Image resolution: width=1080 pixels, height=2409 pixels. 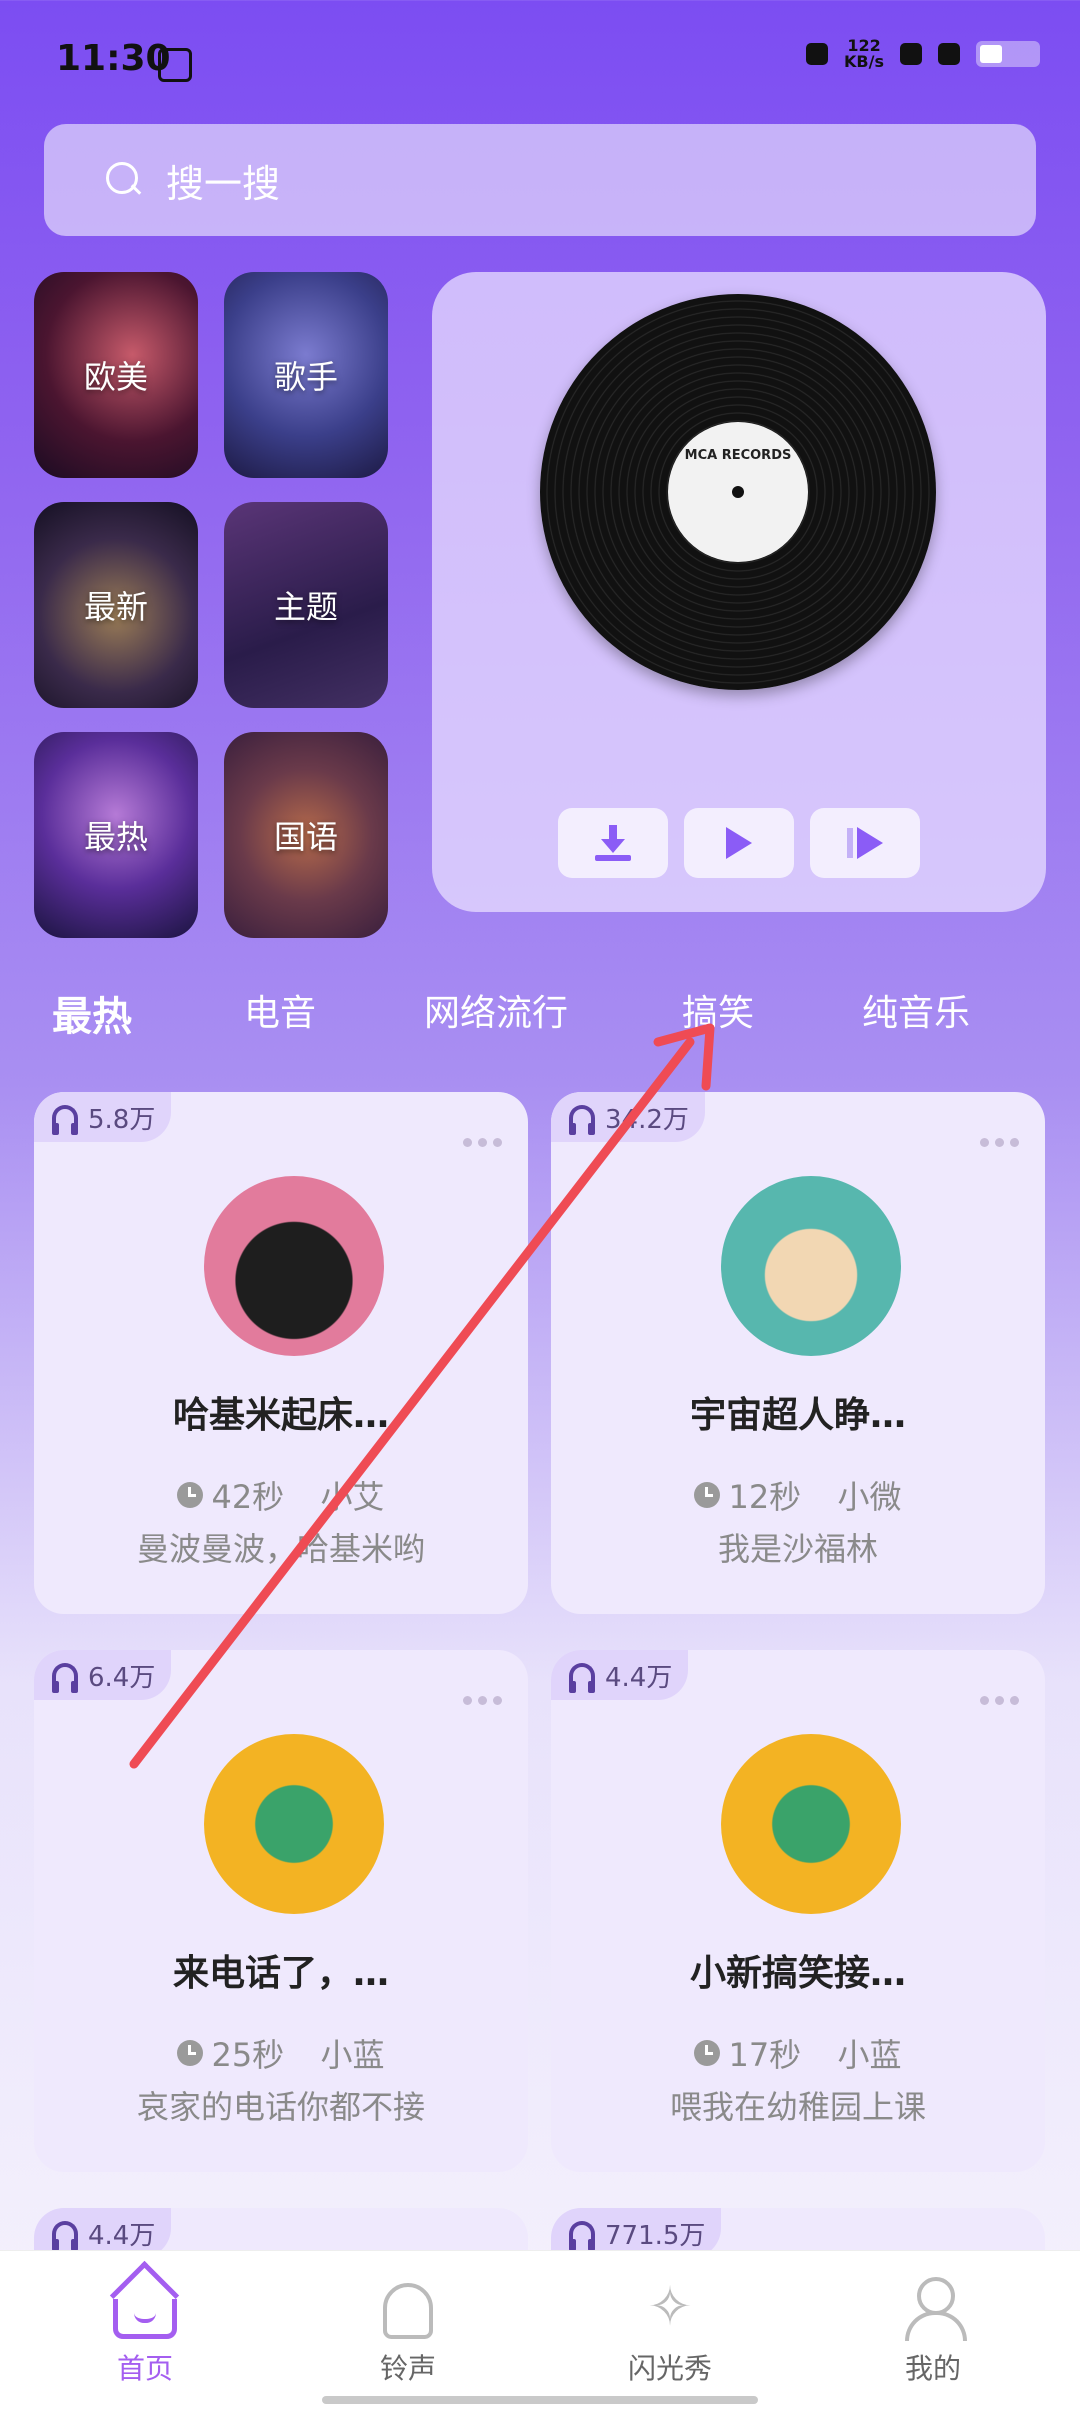 I want to click on search-placeholder: 搜一搜, so click(x=223, y=183).